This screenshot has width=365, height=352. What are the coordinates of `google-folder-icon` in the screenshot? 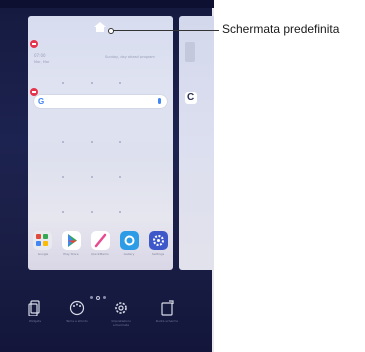 It's located at (42, 240).